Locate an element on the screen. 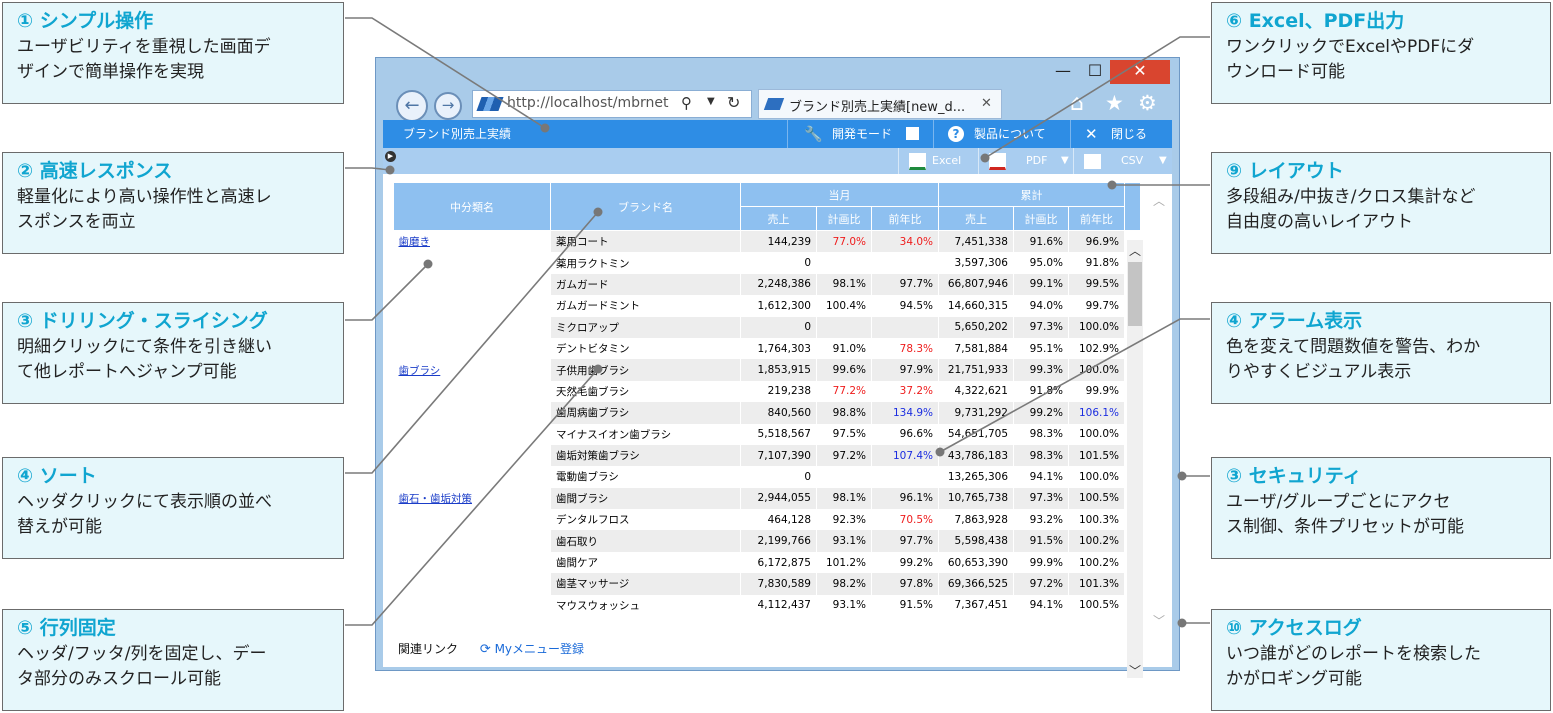 The image size is (1553, 713). category-link: 歯ブラシ is located at coordinates (420, 371).